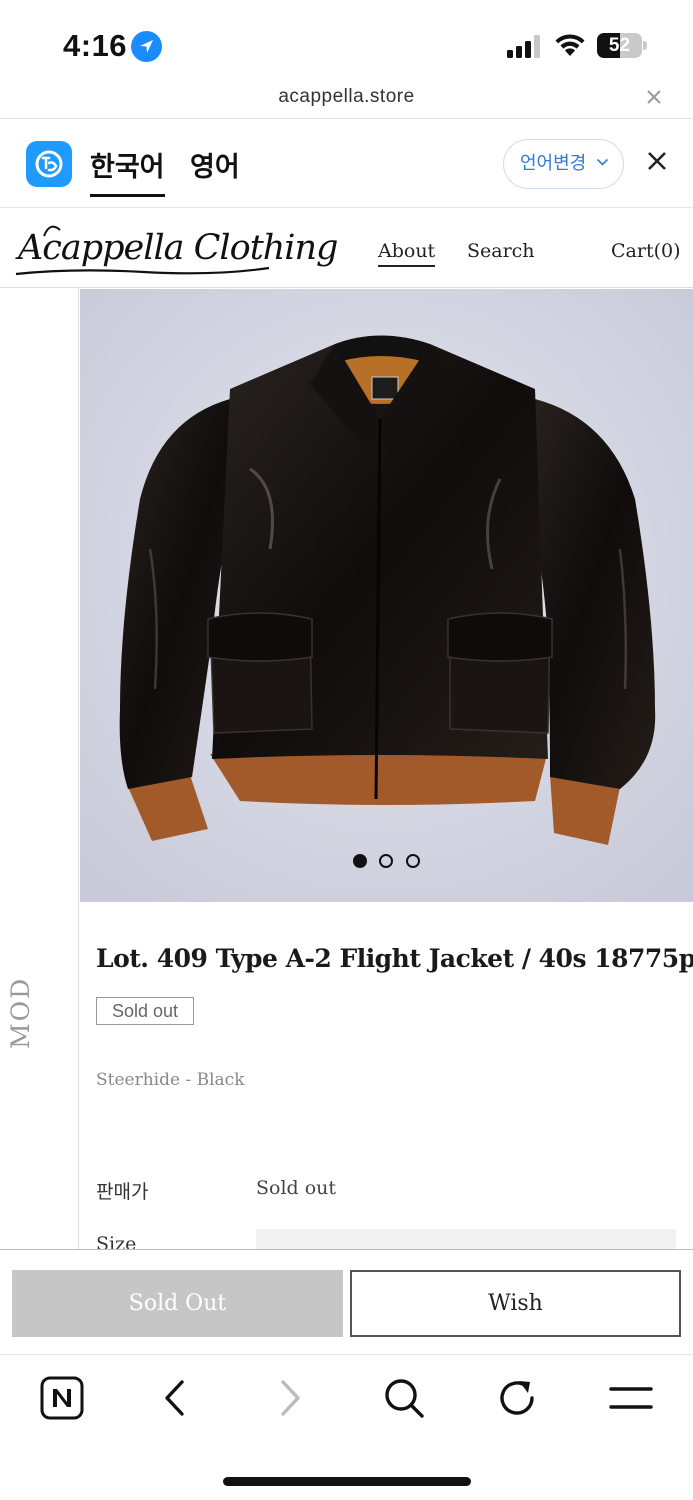  What do you see at coordinates (170, 1080) in the screenshot?
I see `product-subtitle: Steerhide - Black` at bounding box center [170, 1080].